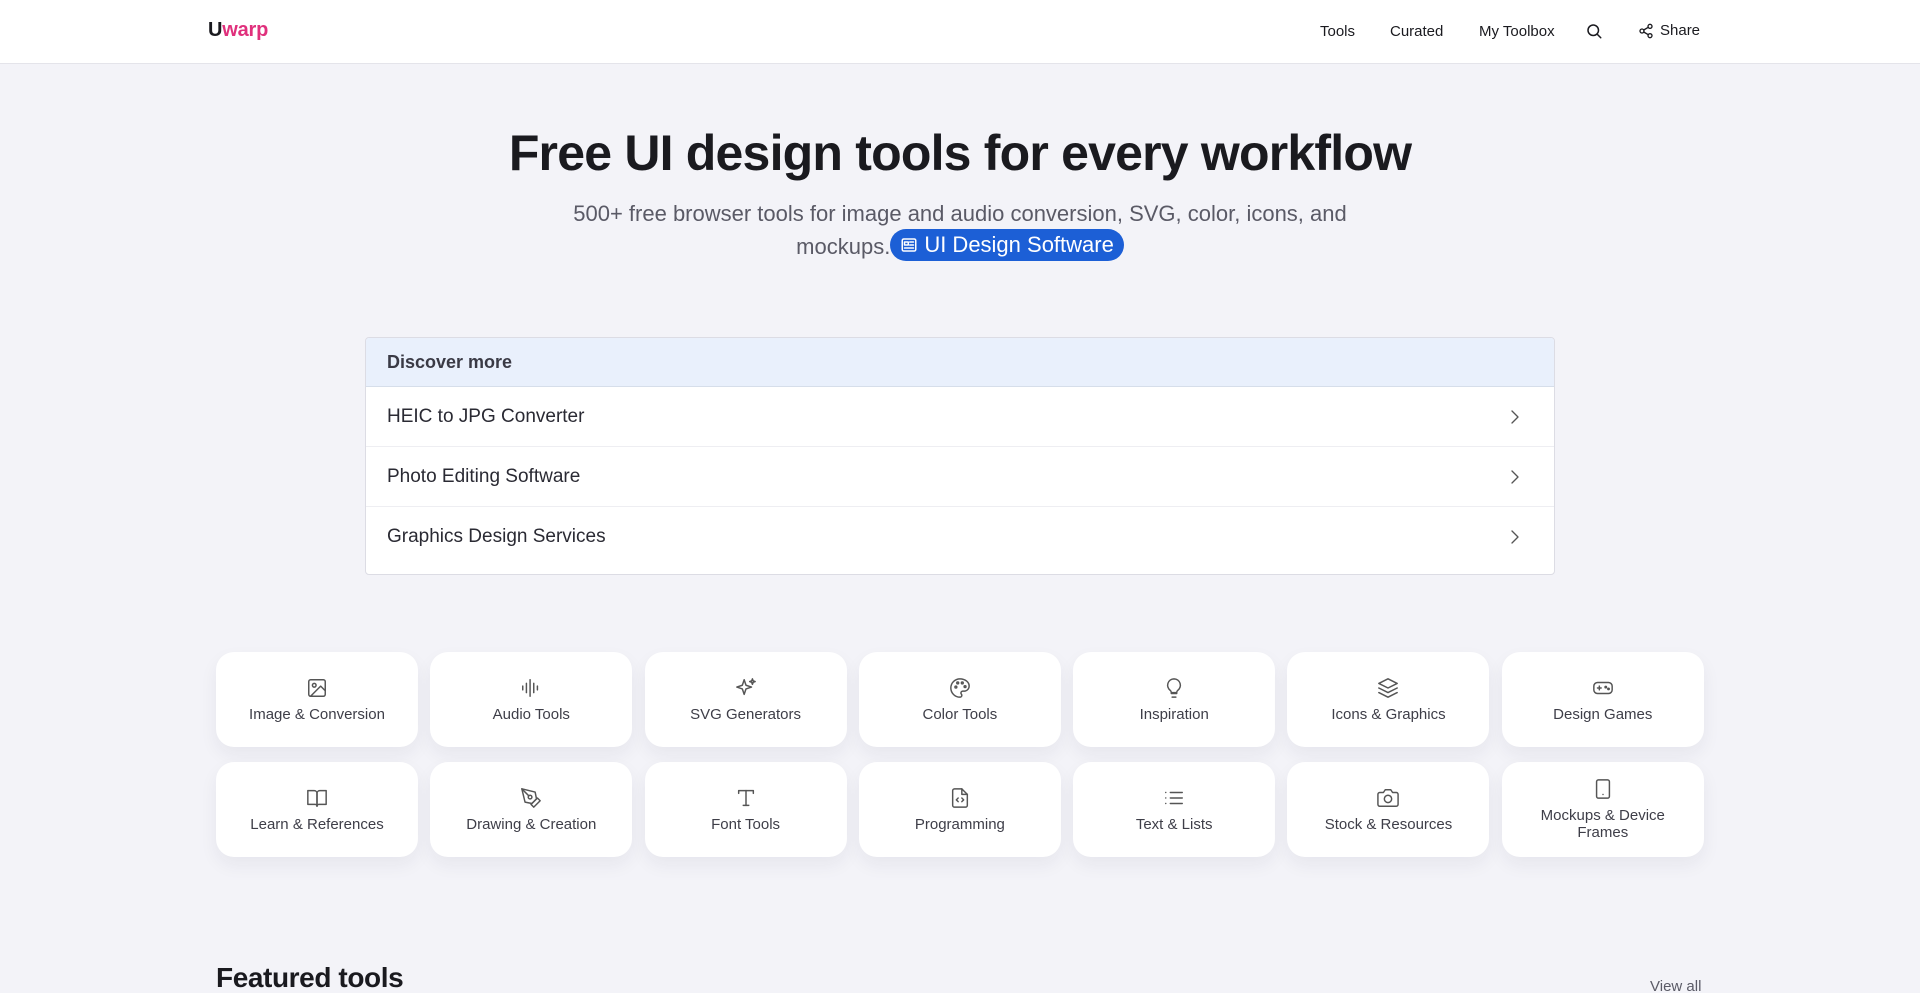  I want to click on type-icon, so click(745, 797).